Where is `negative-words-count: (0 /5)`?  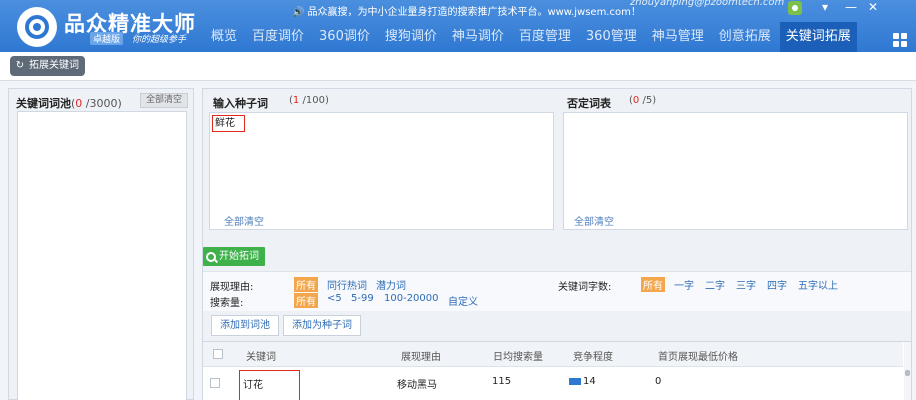
negative-words-count: (0 /5) is located at coordinates (643, 100).